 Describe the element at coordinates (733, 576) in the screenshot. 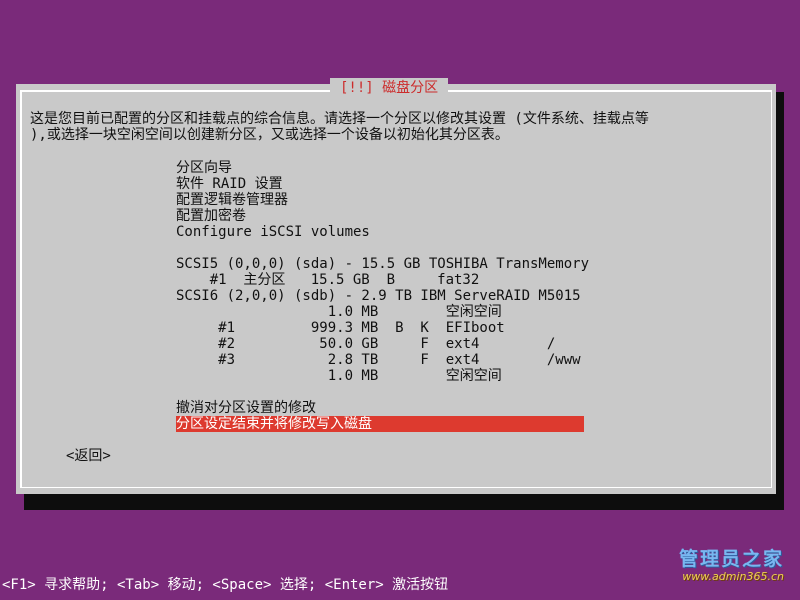

I see `watermark-url: www.admin365.cn` at that location.